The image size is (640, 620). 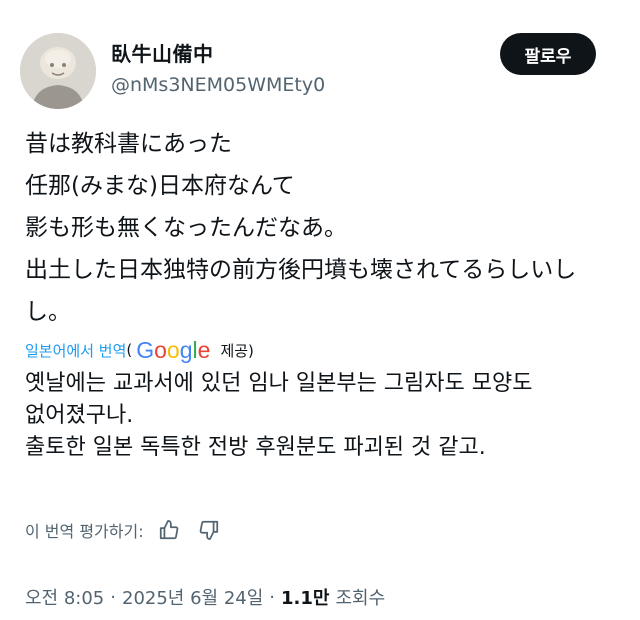 I want to click on tweet-text-line: 任那(みまな)日本府なんて, so click(x=160, y=186).